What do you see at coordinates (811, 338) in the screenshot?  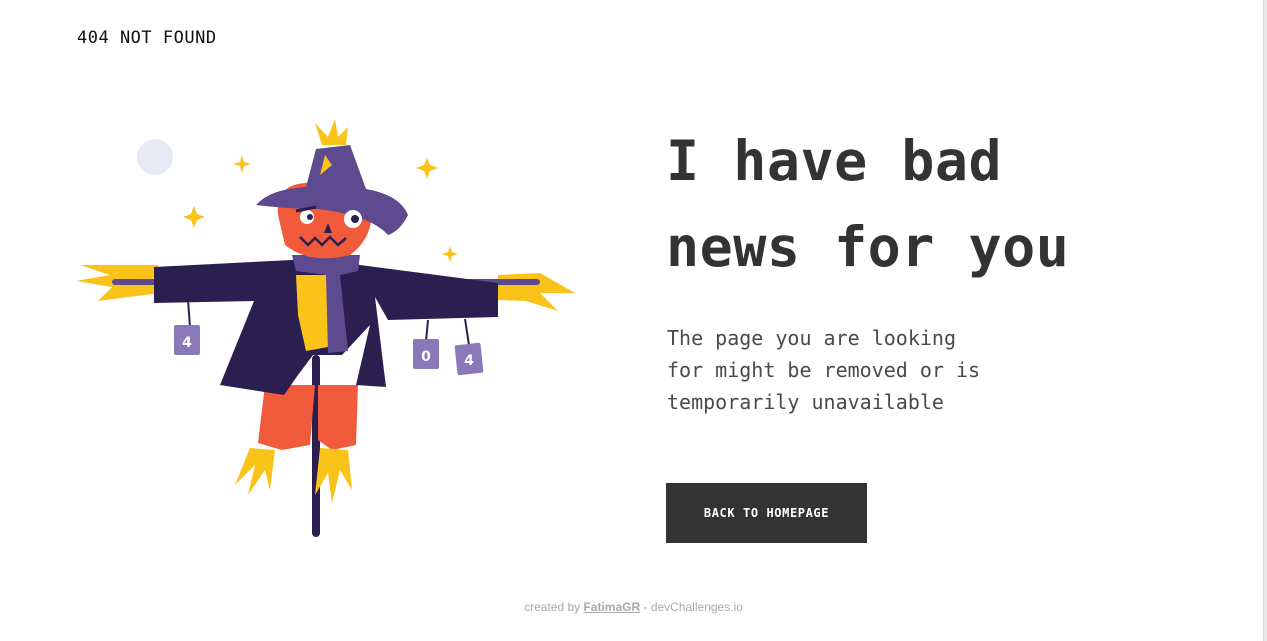 I see `message-line: The page you are looking` at bounding box center [811, 338].